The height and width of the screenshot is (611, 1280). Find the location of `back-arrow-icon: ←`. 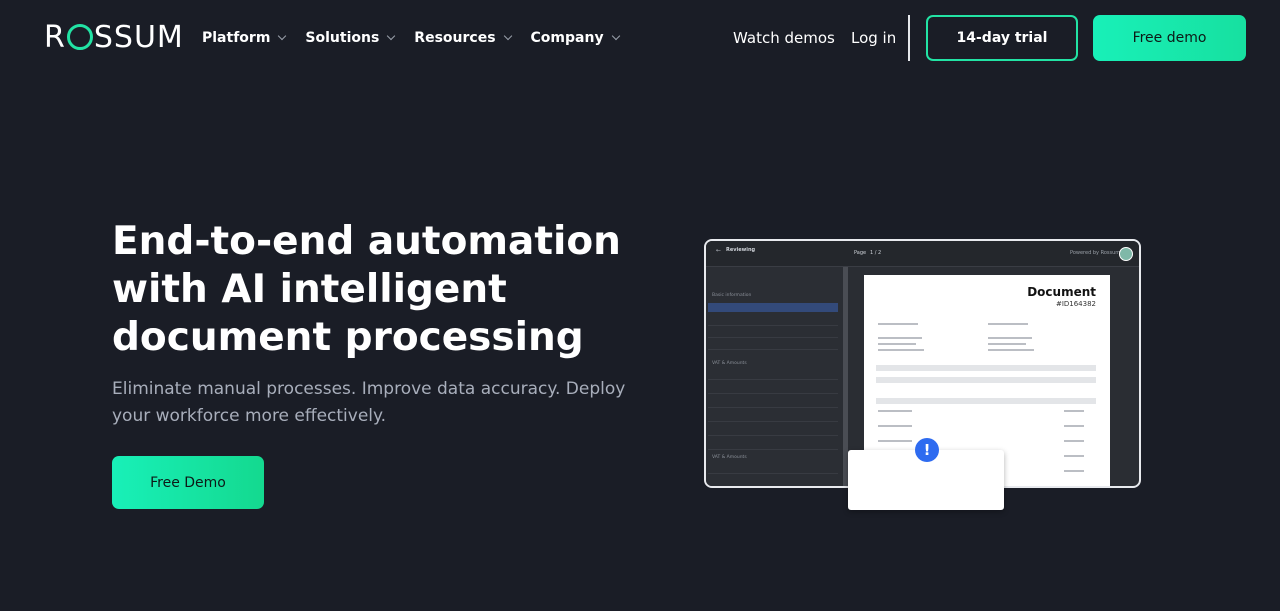

back-arrow-icon: ← is located at coordinates (719, 250).